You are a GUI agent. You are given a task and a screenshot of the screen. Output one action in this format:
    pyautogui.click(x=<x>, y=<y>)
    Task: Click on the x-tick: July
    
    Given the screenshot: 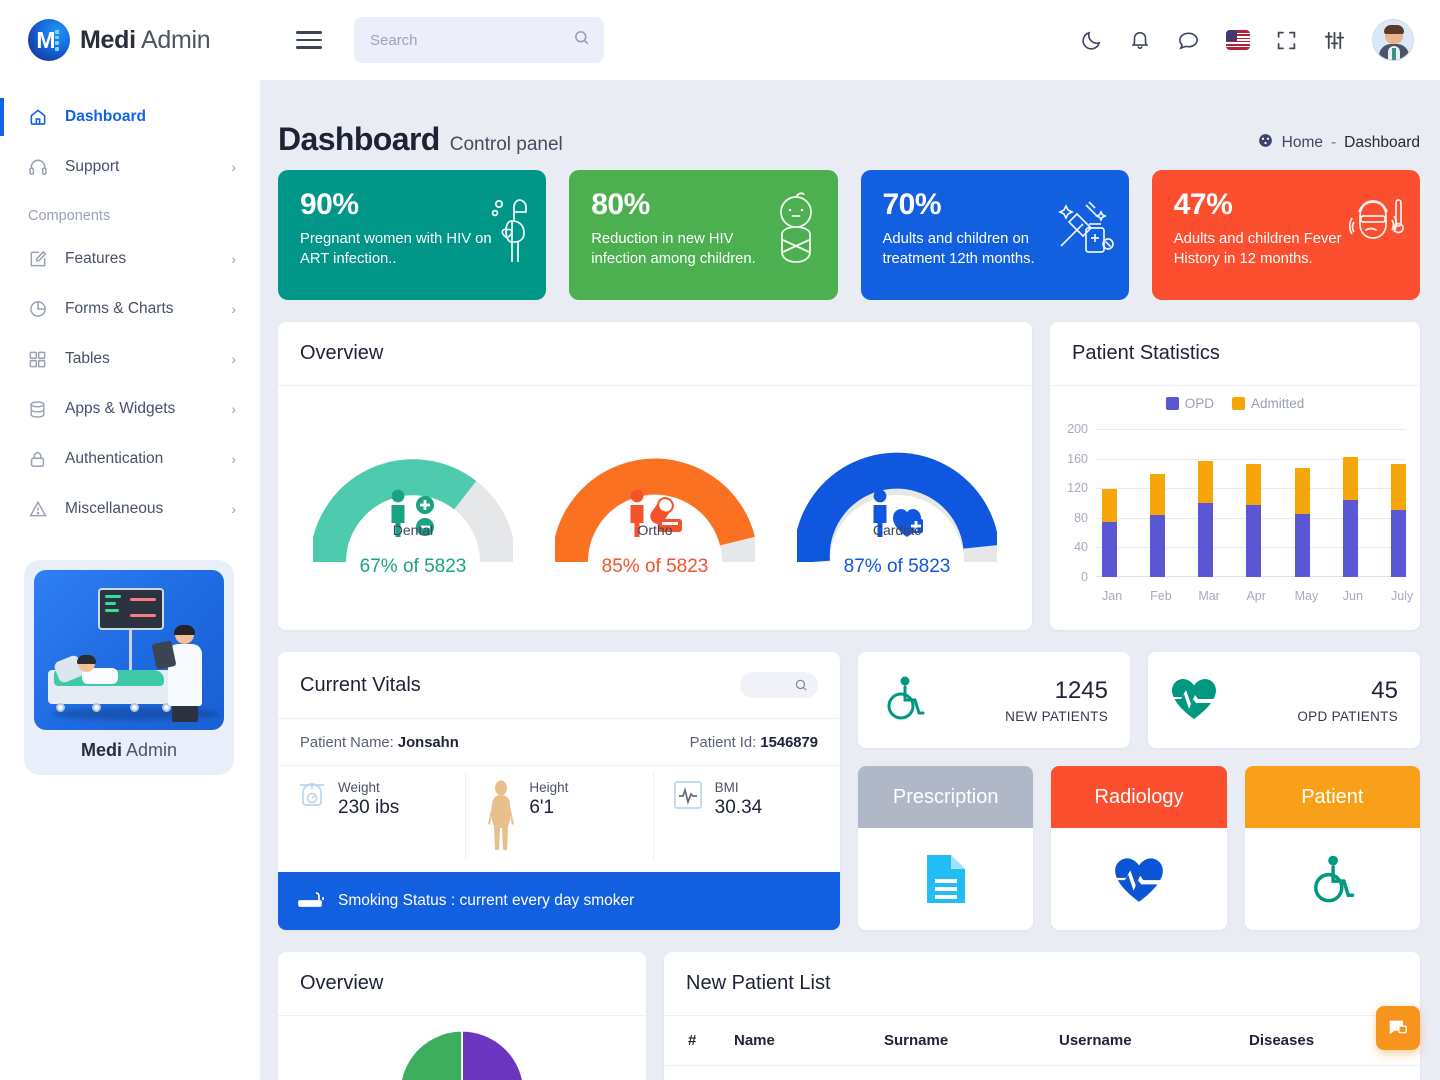 What is the action you would take?
    pyautogui.click(x=1402, y=596)
    